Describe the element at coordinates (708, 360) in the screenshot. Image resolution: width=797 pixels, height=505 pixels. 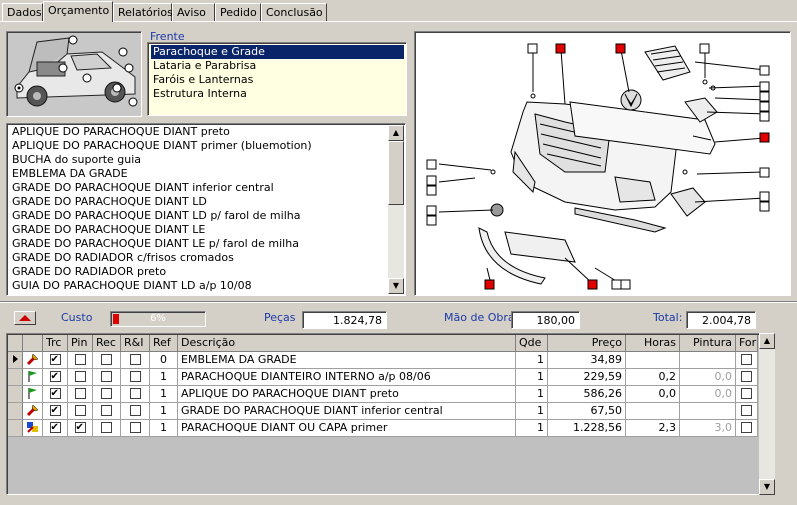
I see `pintura-cell` at that location.